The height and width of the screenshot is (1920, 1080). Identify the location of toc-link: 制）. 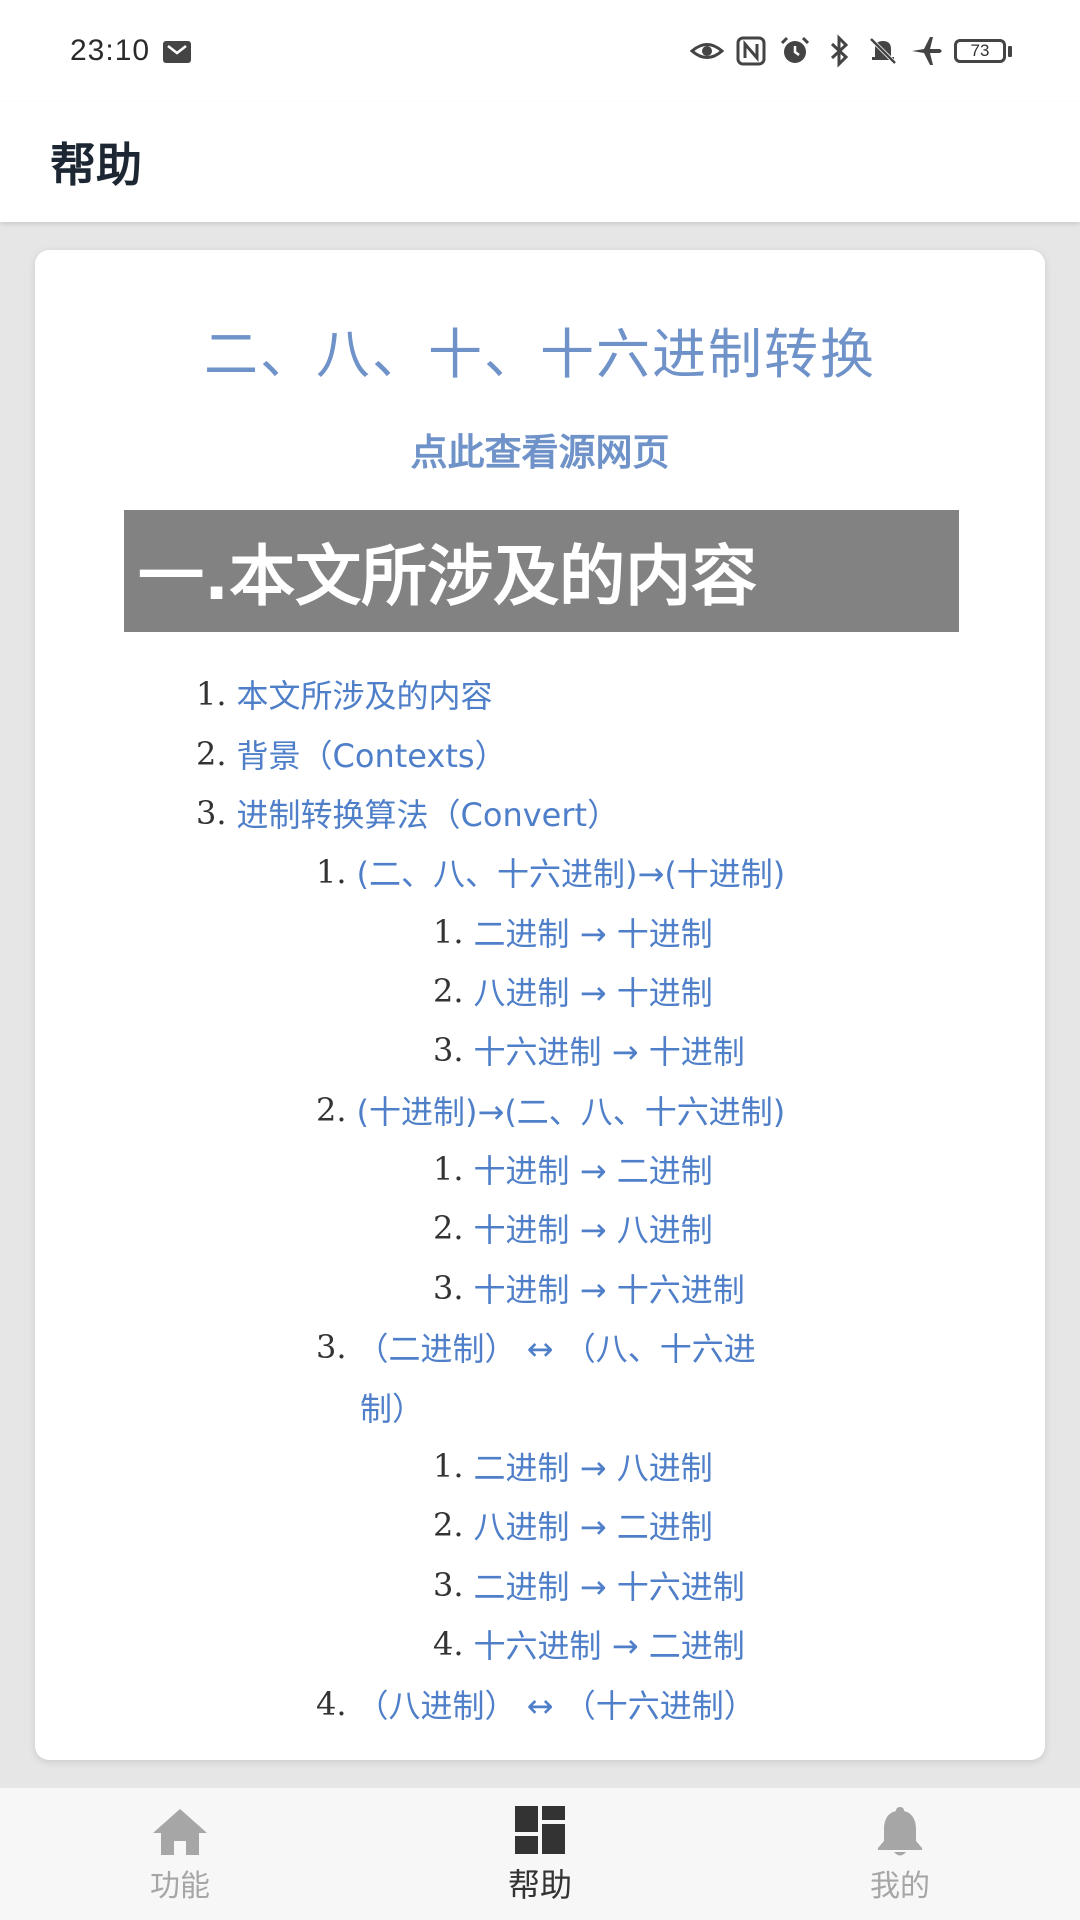
(392, 1407).